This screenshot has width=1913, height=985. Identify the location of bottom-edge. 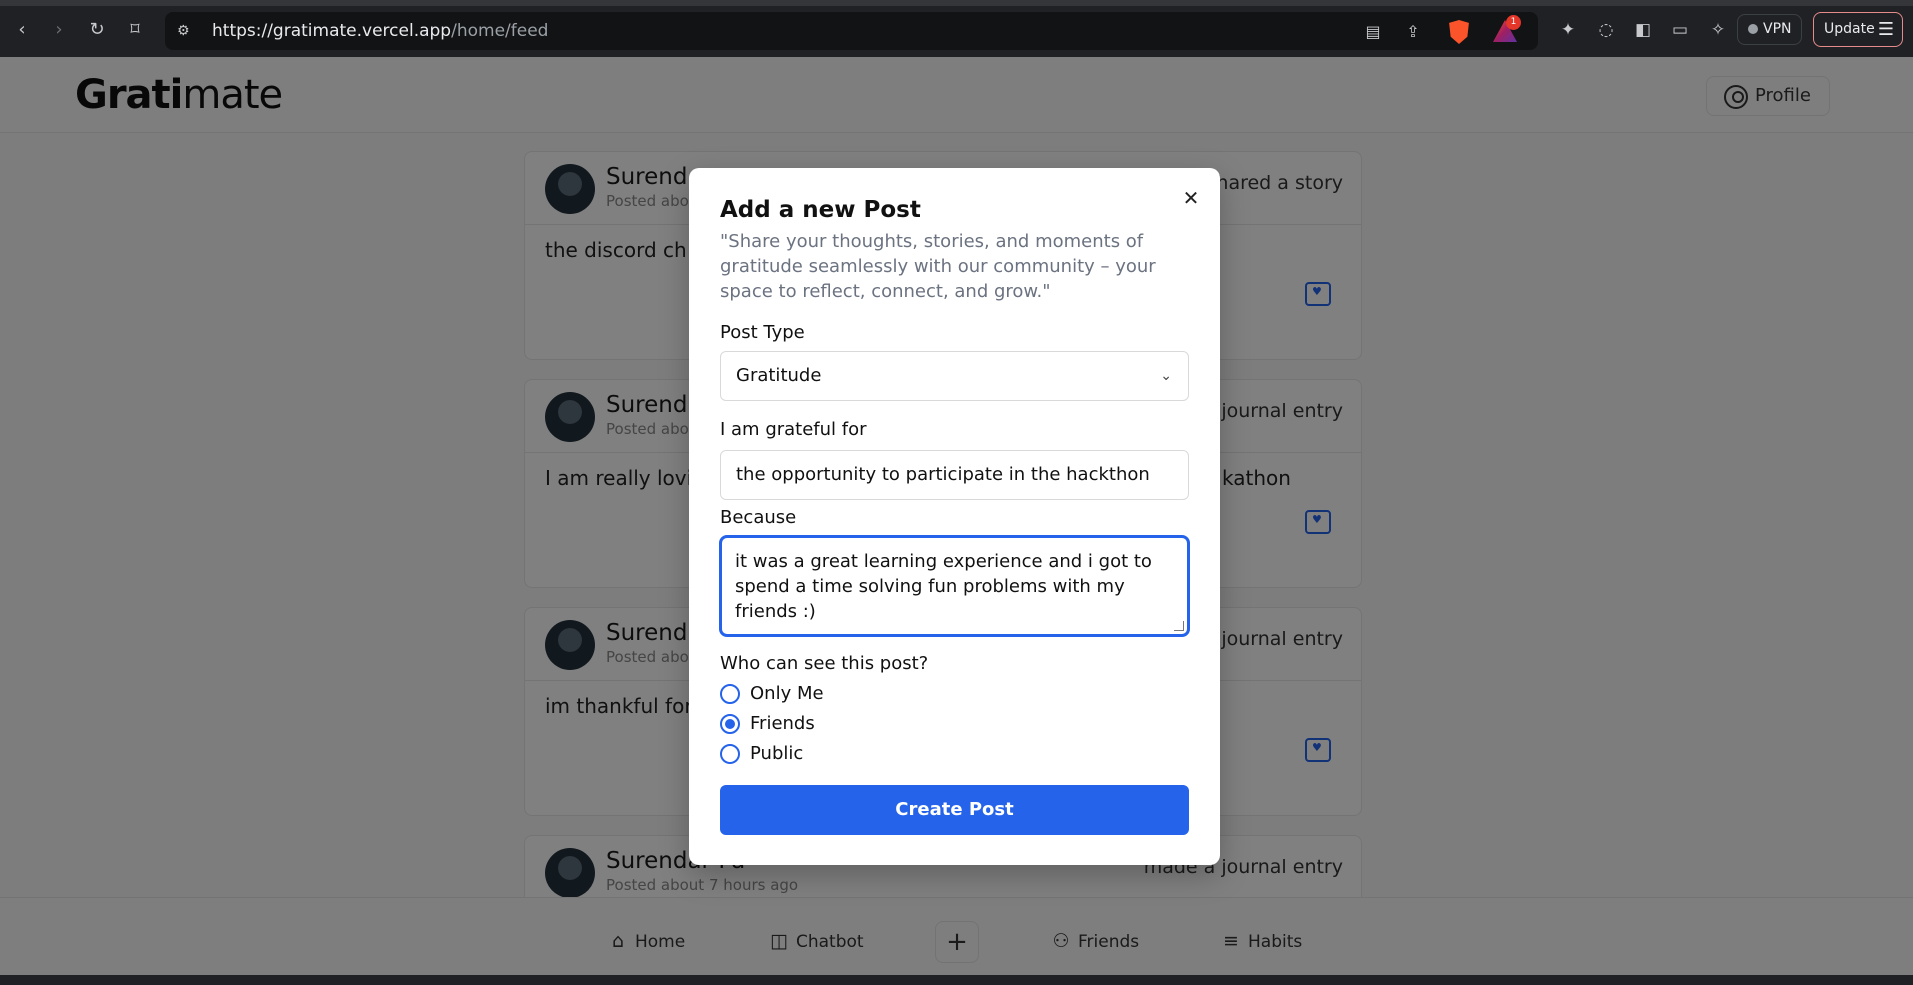
(956, 980).